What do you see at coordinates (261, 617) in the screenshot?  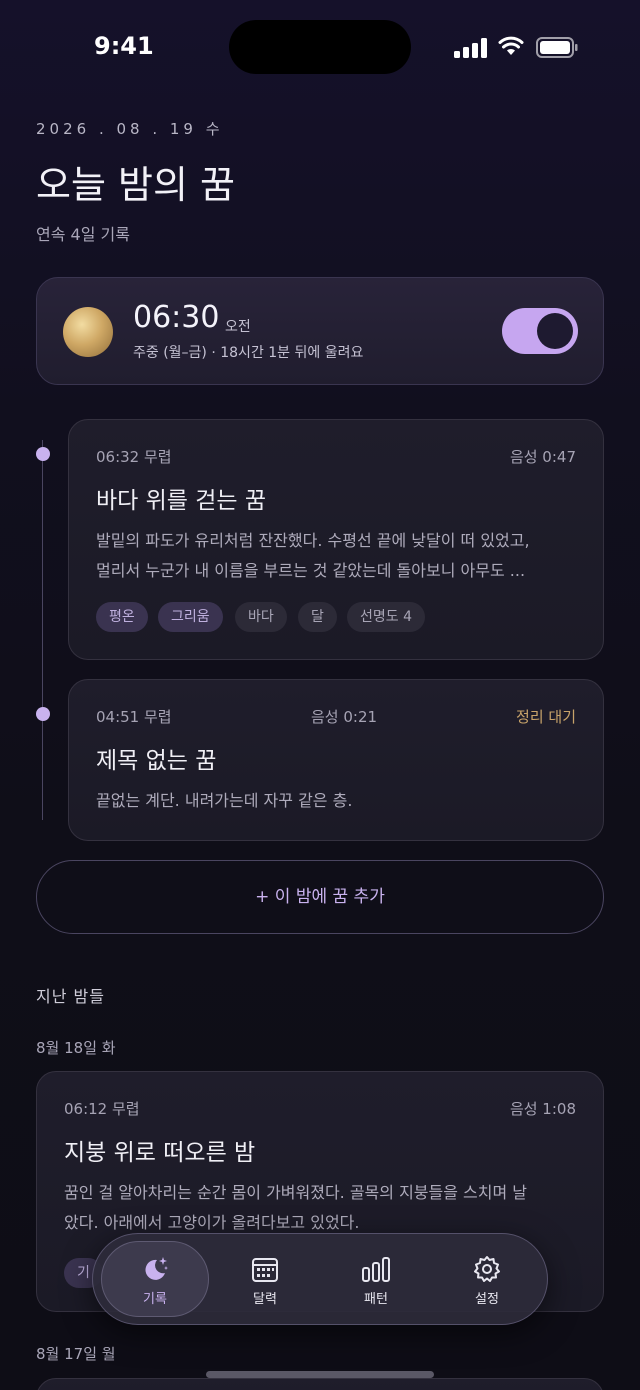 I see `tag-chip: 바다` at bounding box center [261, 617].